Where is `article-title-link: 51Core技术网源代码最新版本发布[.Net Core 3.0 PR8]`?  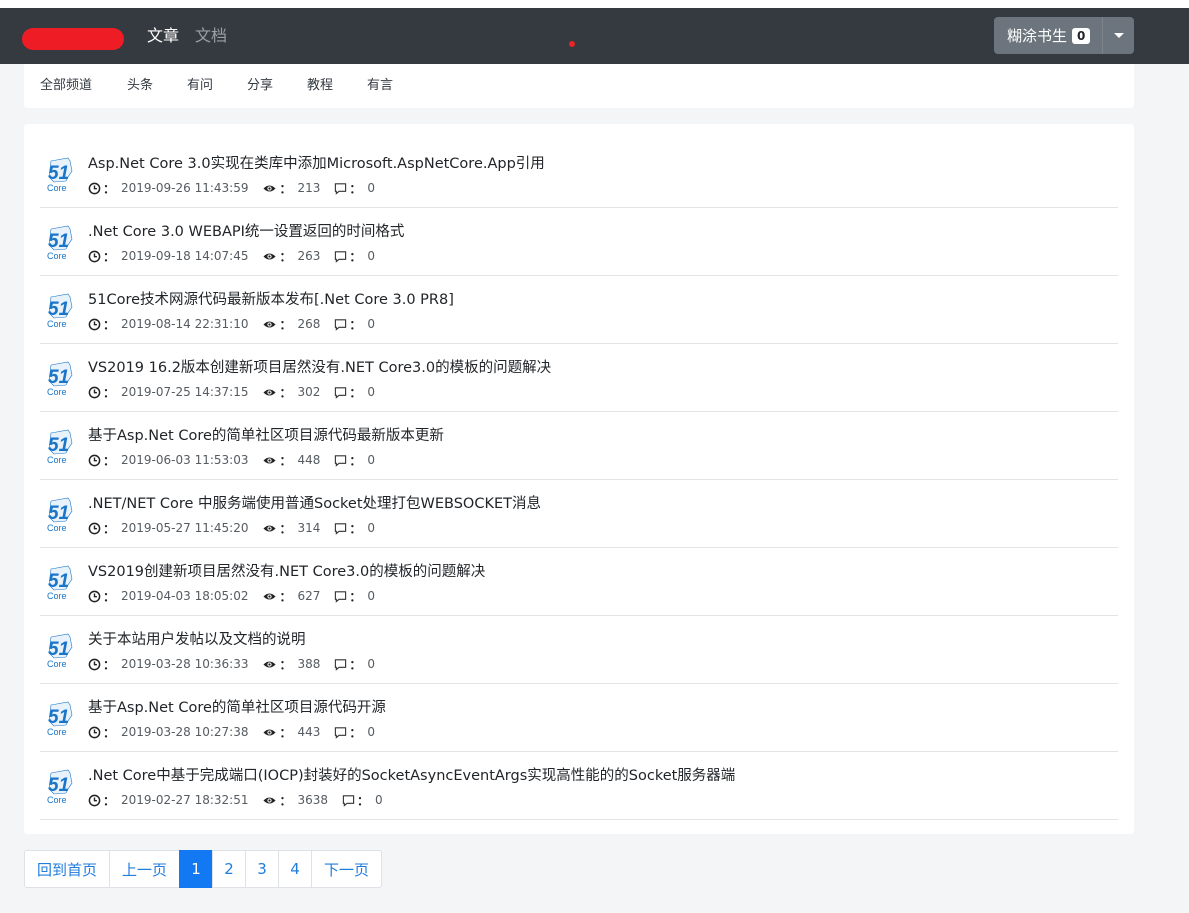
article-title-link: 51Core技术网源代码最新版本发布[.Net Core 3.0 PR8] is located at coordinates (271, 300).